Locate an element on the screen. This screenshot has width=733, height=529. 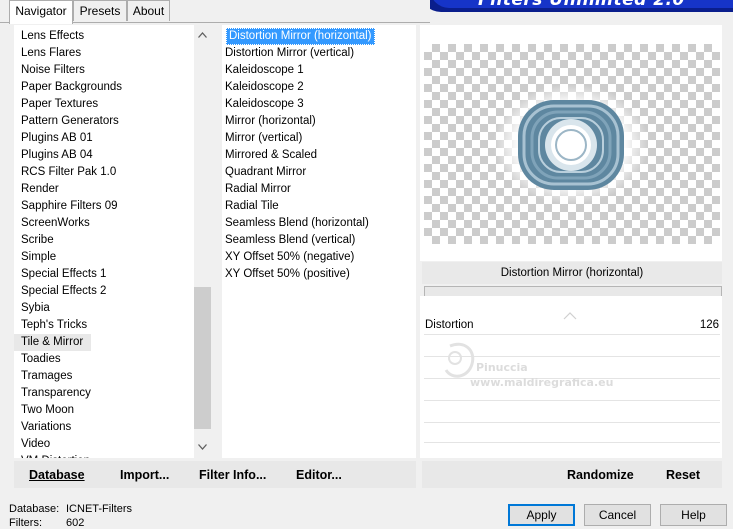
filter-item: Kaleidoscope 2 is located at coordinates (263, 87).